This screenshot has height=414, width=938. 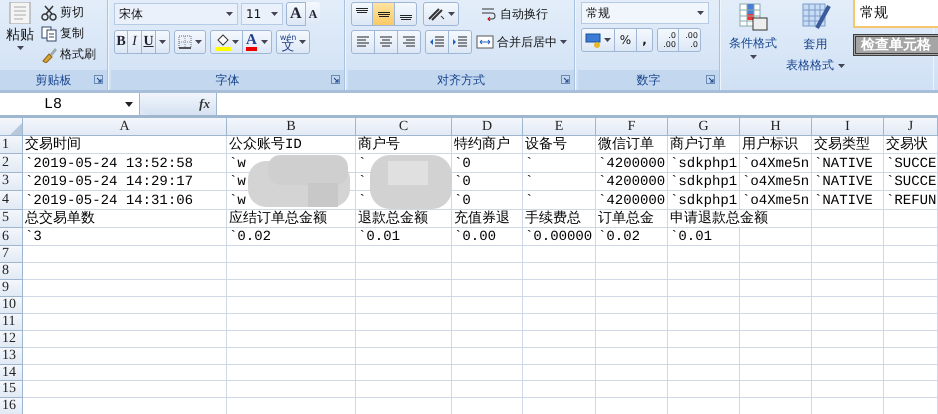 I want to click on merge-center-button: 合并后居中, so click(x=521, y=42).